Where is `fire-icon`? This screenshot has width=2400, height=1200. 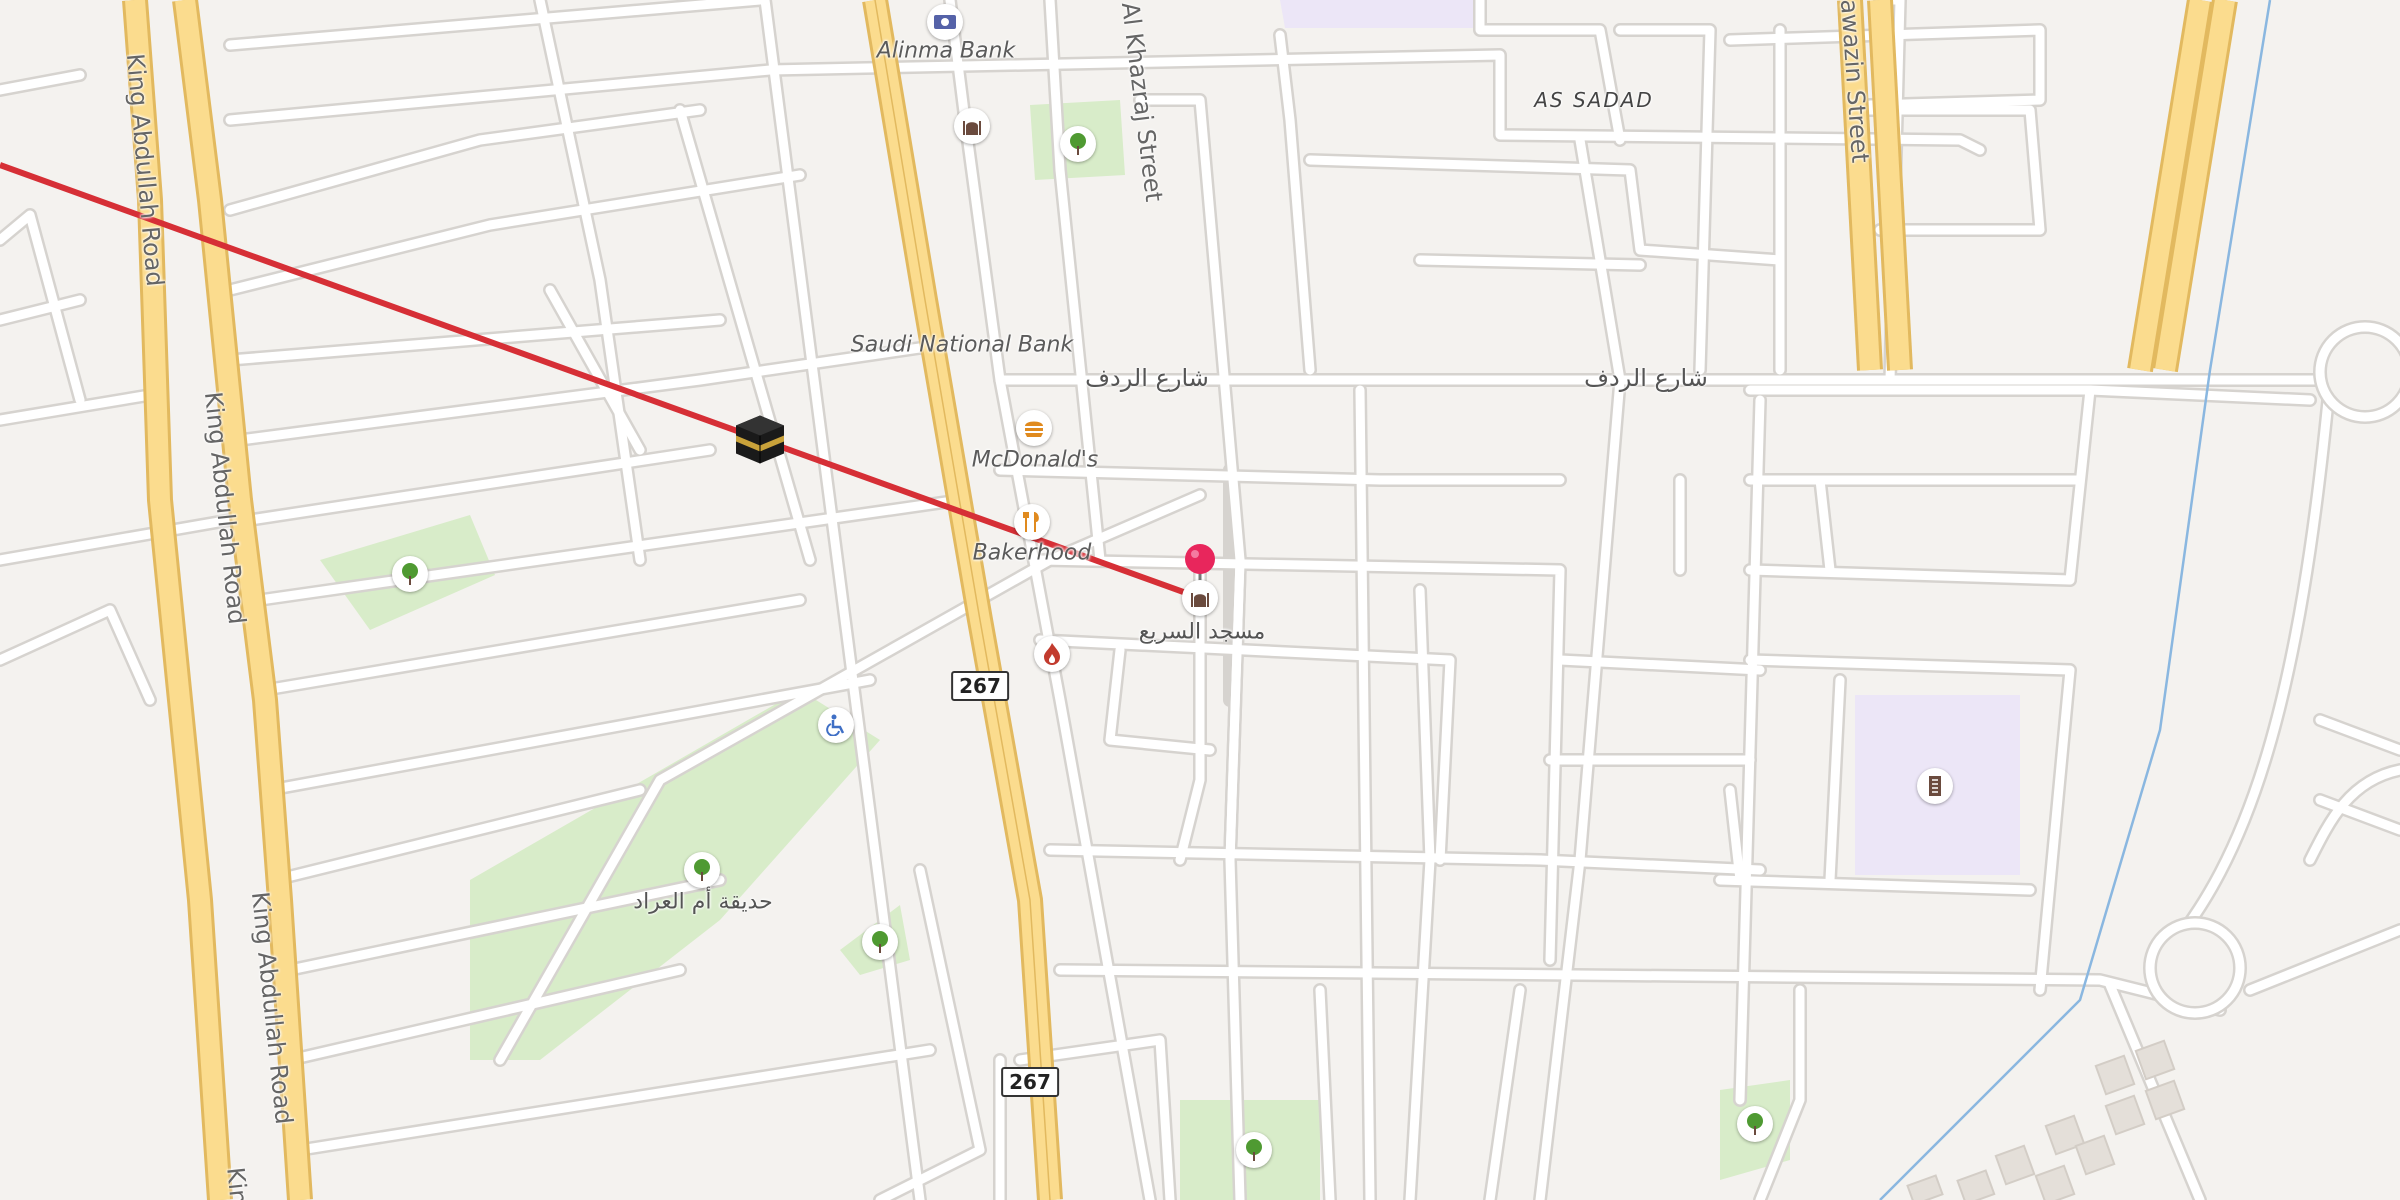
fire-icon is located at coordinates (1052, 654).